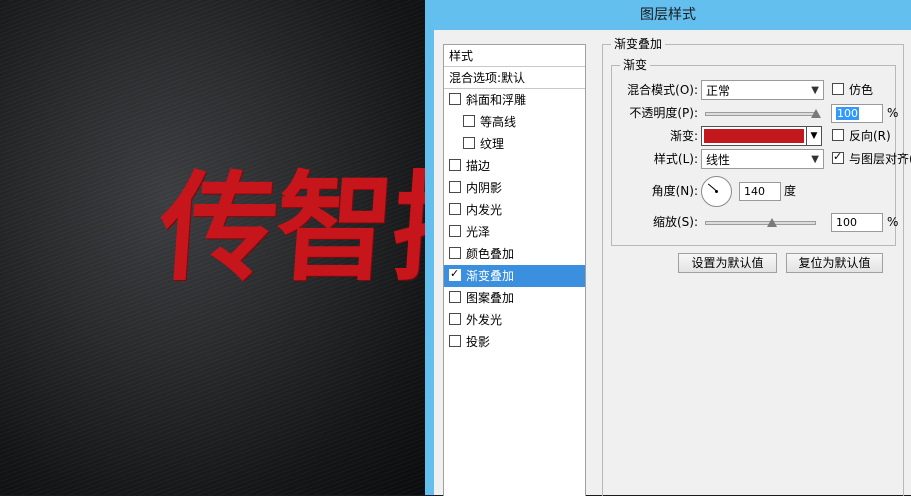 The width and height of the screenshot is (911, 496). Describe the element at coordinates (663, 113) in the screenshot. I see `opacity-label: 不透明度(P):` at that location.